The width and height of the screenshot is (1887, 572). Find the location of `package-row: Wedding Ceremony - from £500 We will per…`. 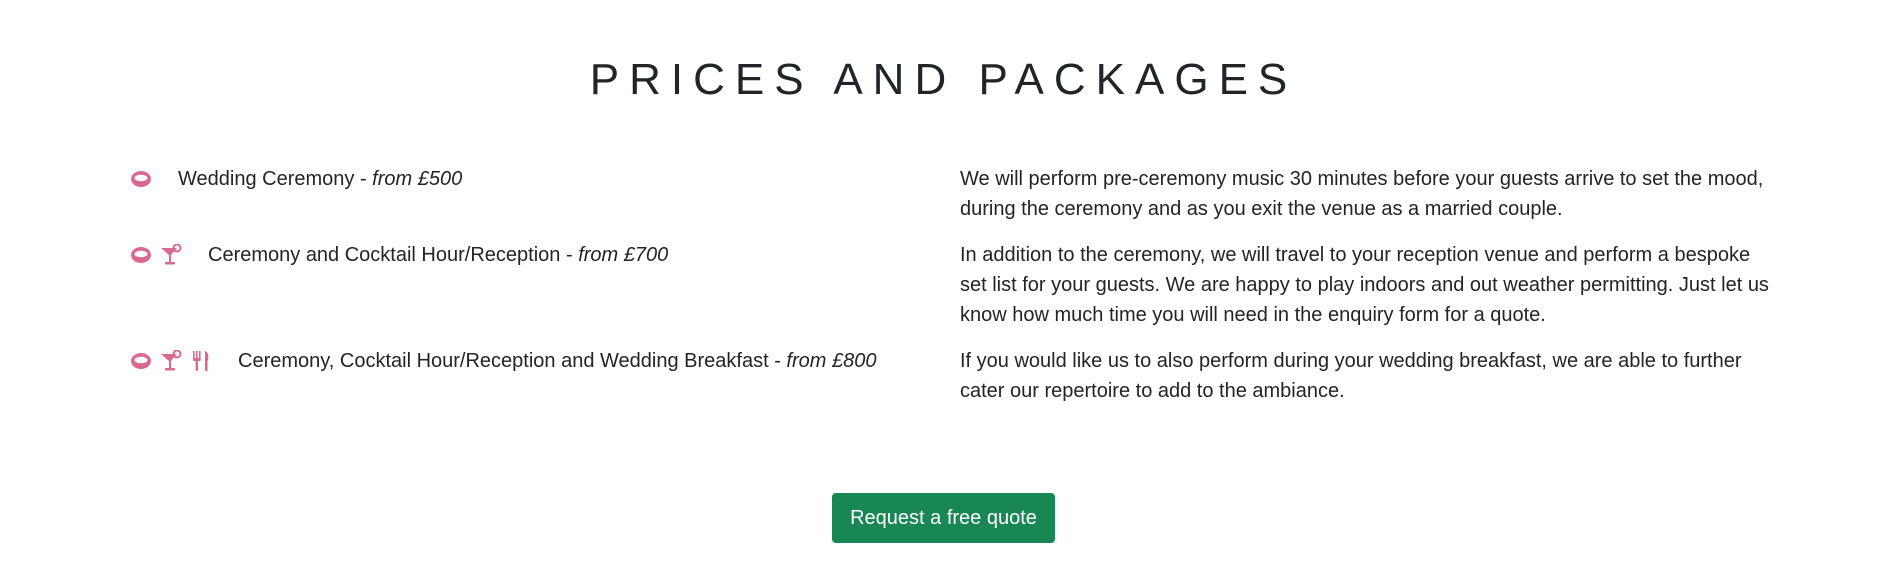

package-row: Wedding Ceremony - from £500 We will per… is located at coordinates (950, 194).